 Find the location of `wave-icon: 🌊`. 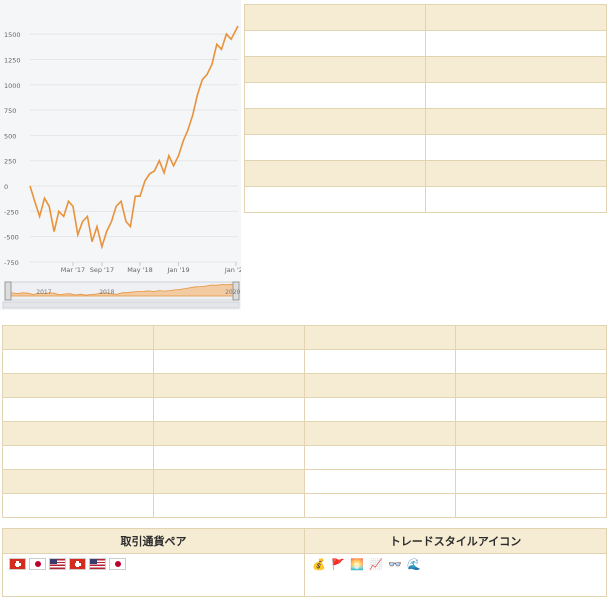

wave-icon: 🌊 is located at coordinates (414, 564).